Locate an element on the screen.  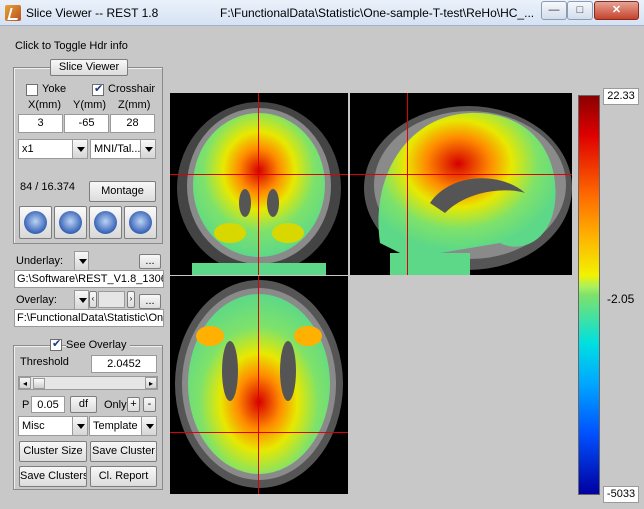
yoke-checkbox is located at coordinates (32, 90).